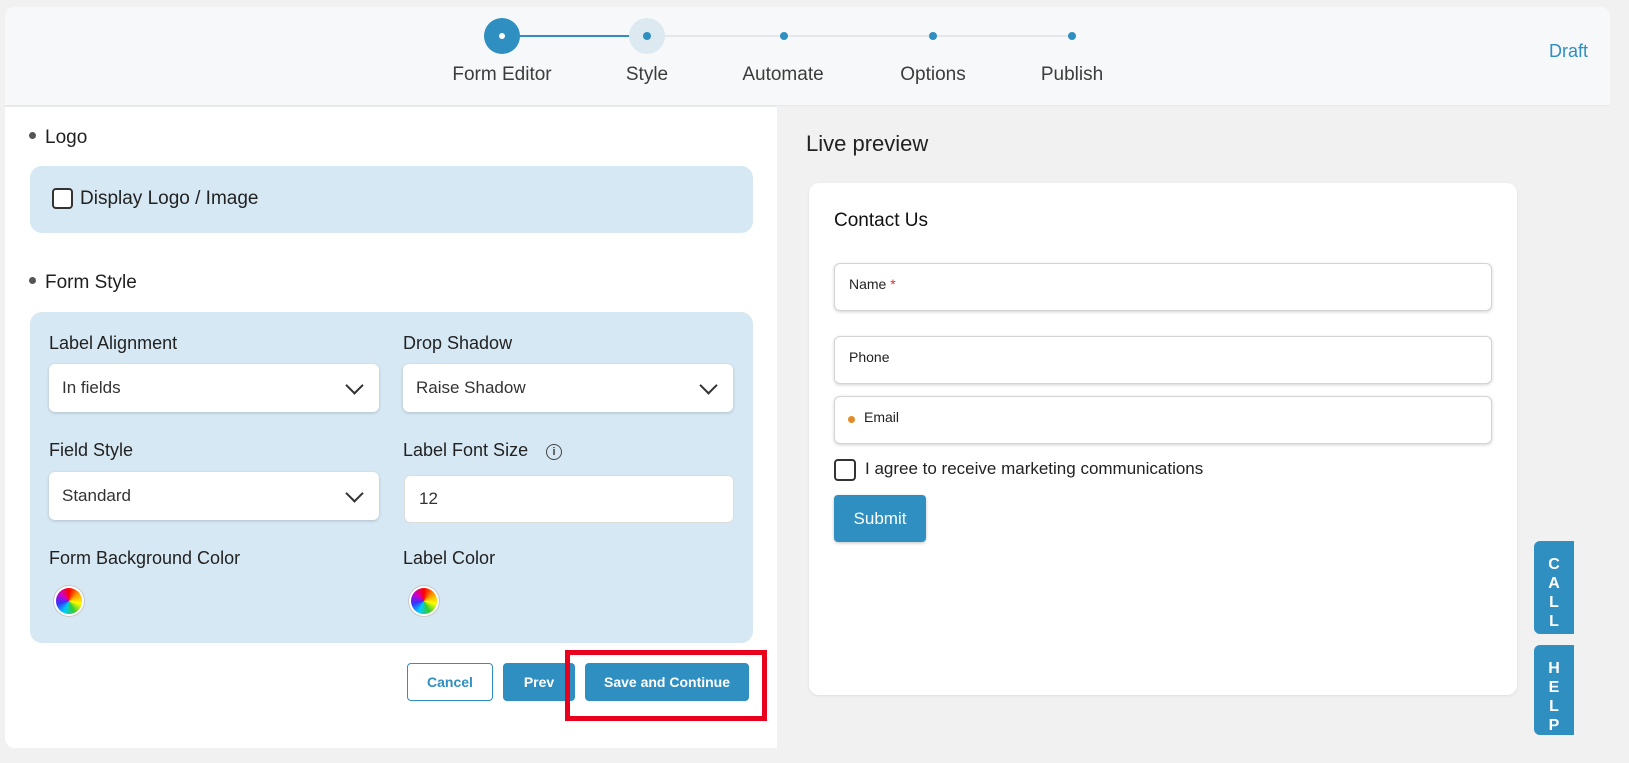  I want to click on preview-title: Live preview, so click(867, 143).